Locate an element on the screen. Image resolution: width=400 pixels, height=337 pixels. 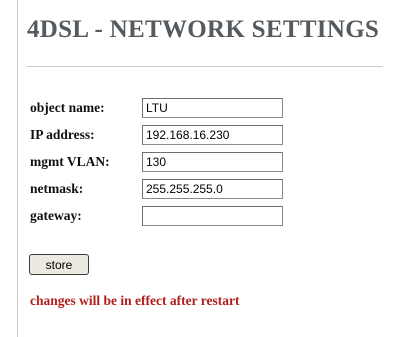
gateway-input is located at coordinates (212, 216).